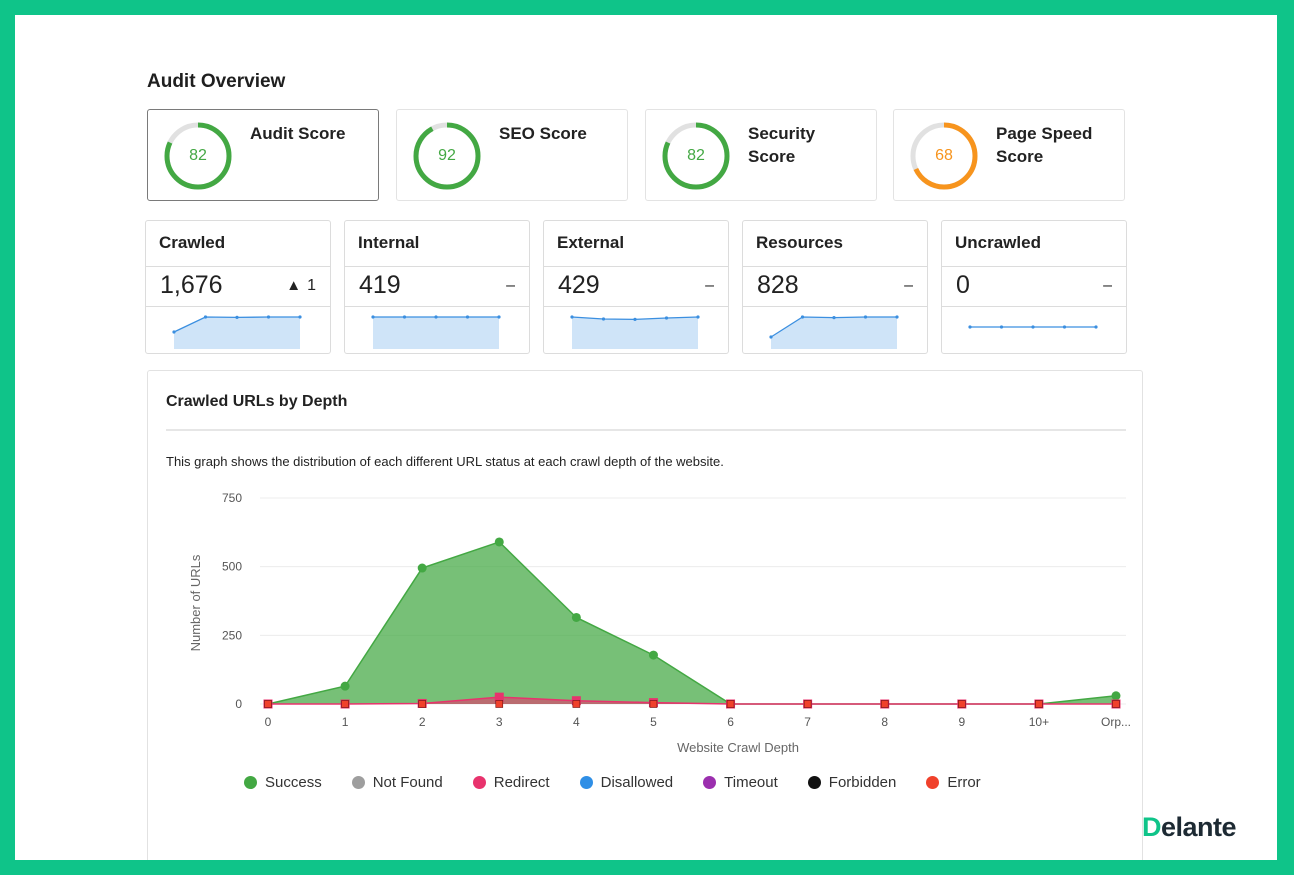 This screenshot has height=875, width=1294. I want to click on x-tick-label: 4, so click(576, 722).